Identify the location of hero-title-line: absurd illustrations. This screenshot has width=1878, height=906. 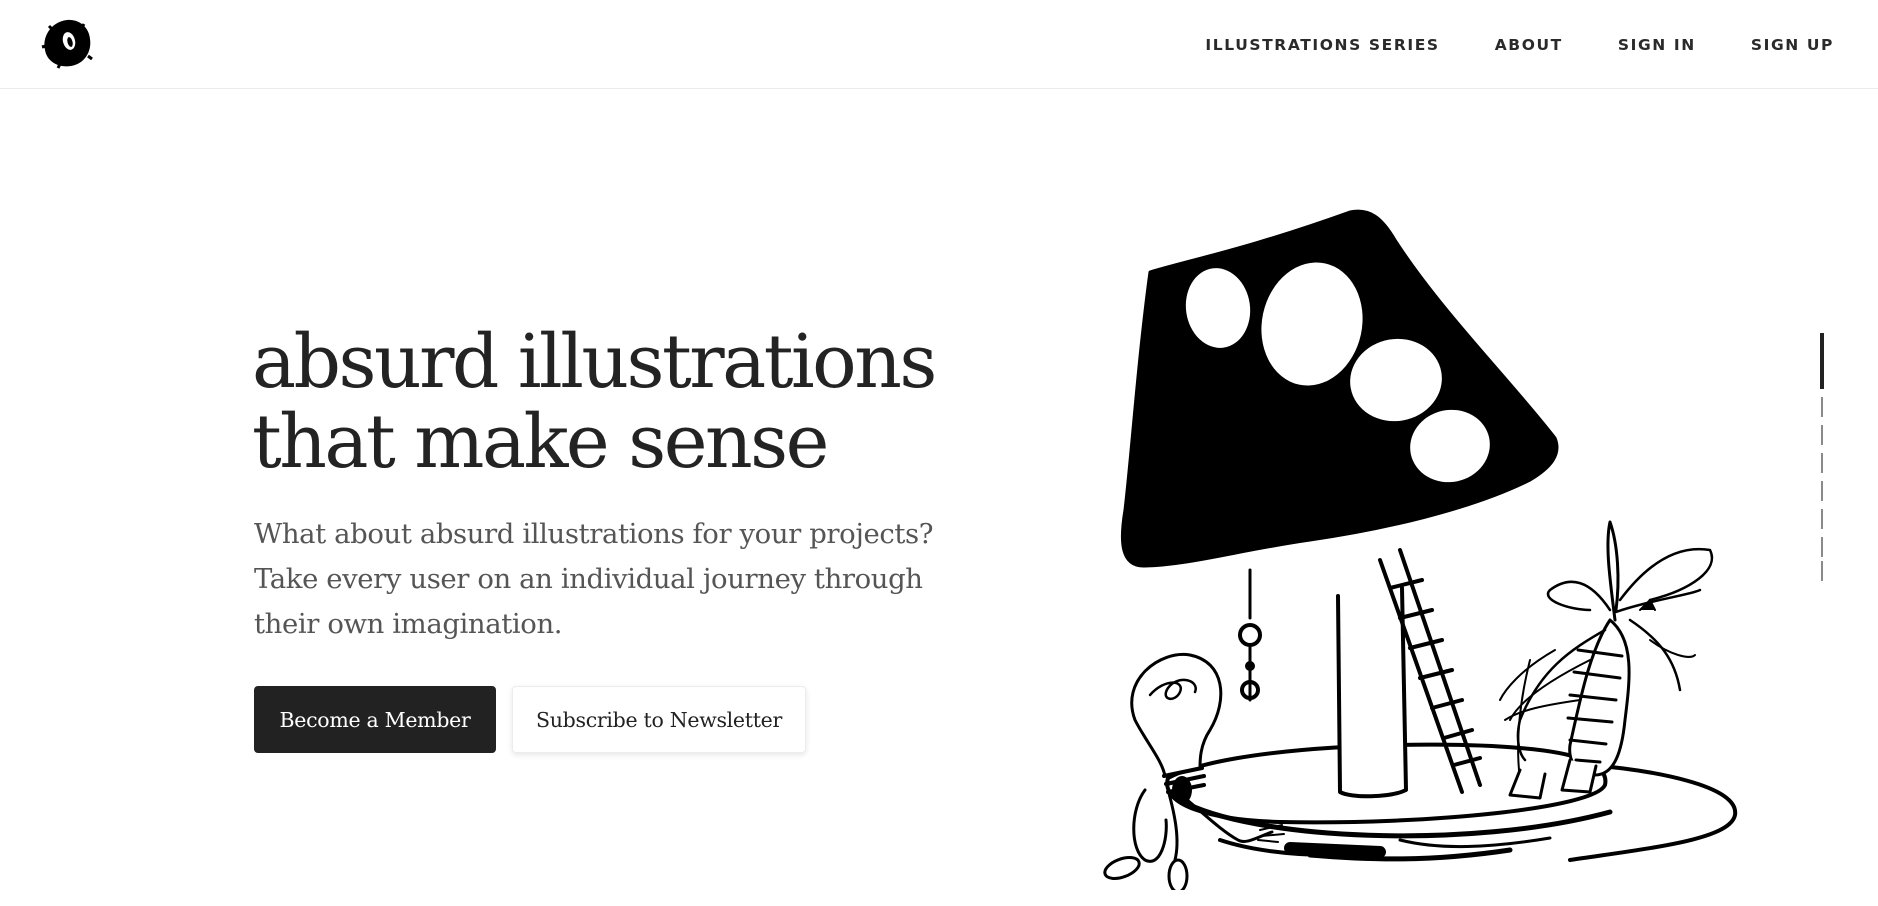
(594, 362).